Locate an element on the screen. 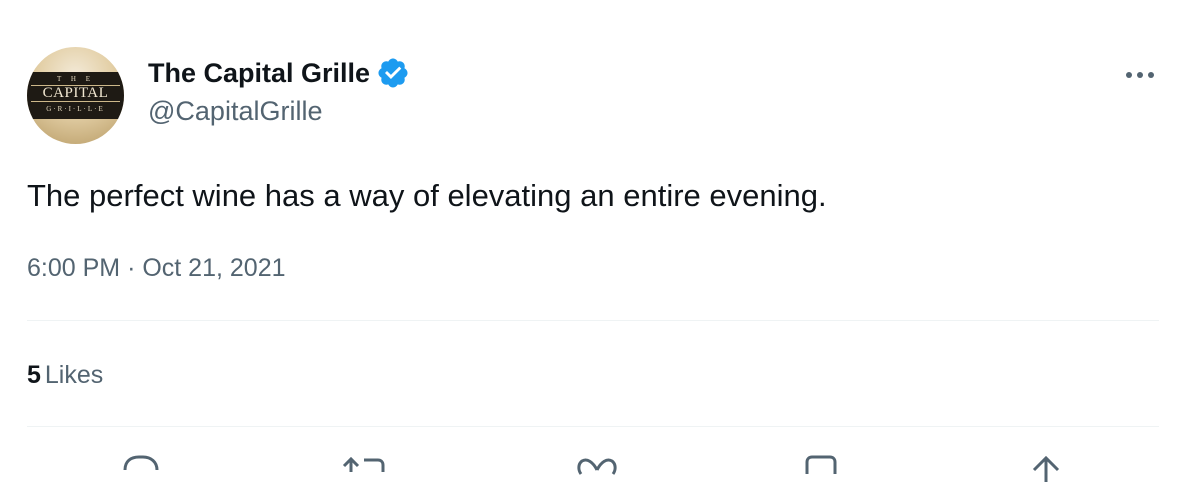 The width and height of the screenshot is (1190, 487). avatar-logo-middle: CAPITAL is located at coordinates (75, 93).